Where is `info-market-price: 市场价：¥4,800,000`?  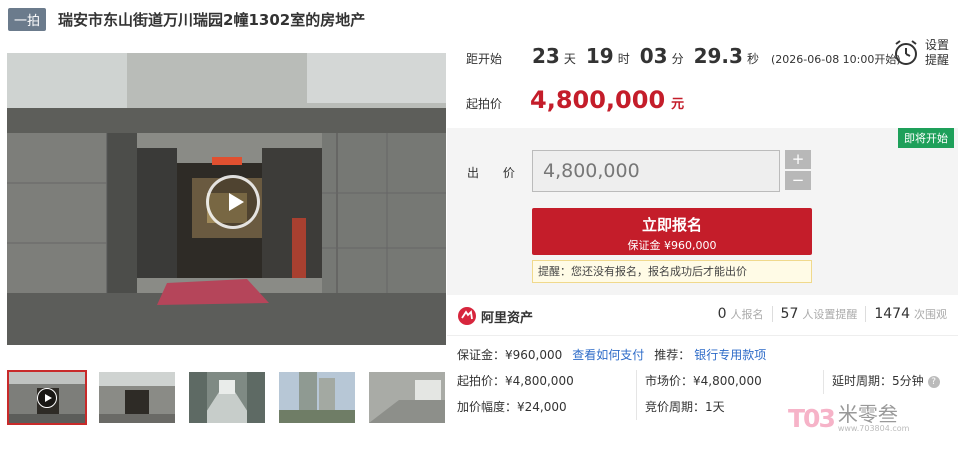 info-market-price: 市场价：¥4,800,000 is located at coordinates (703, 381).